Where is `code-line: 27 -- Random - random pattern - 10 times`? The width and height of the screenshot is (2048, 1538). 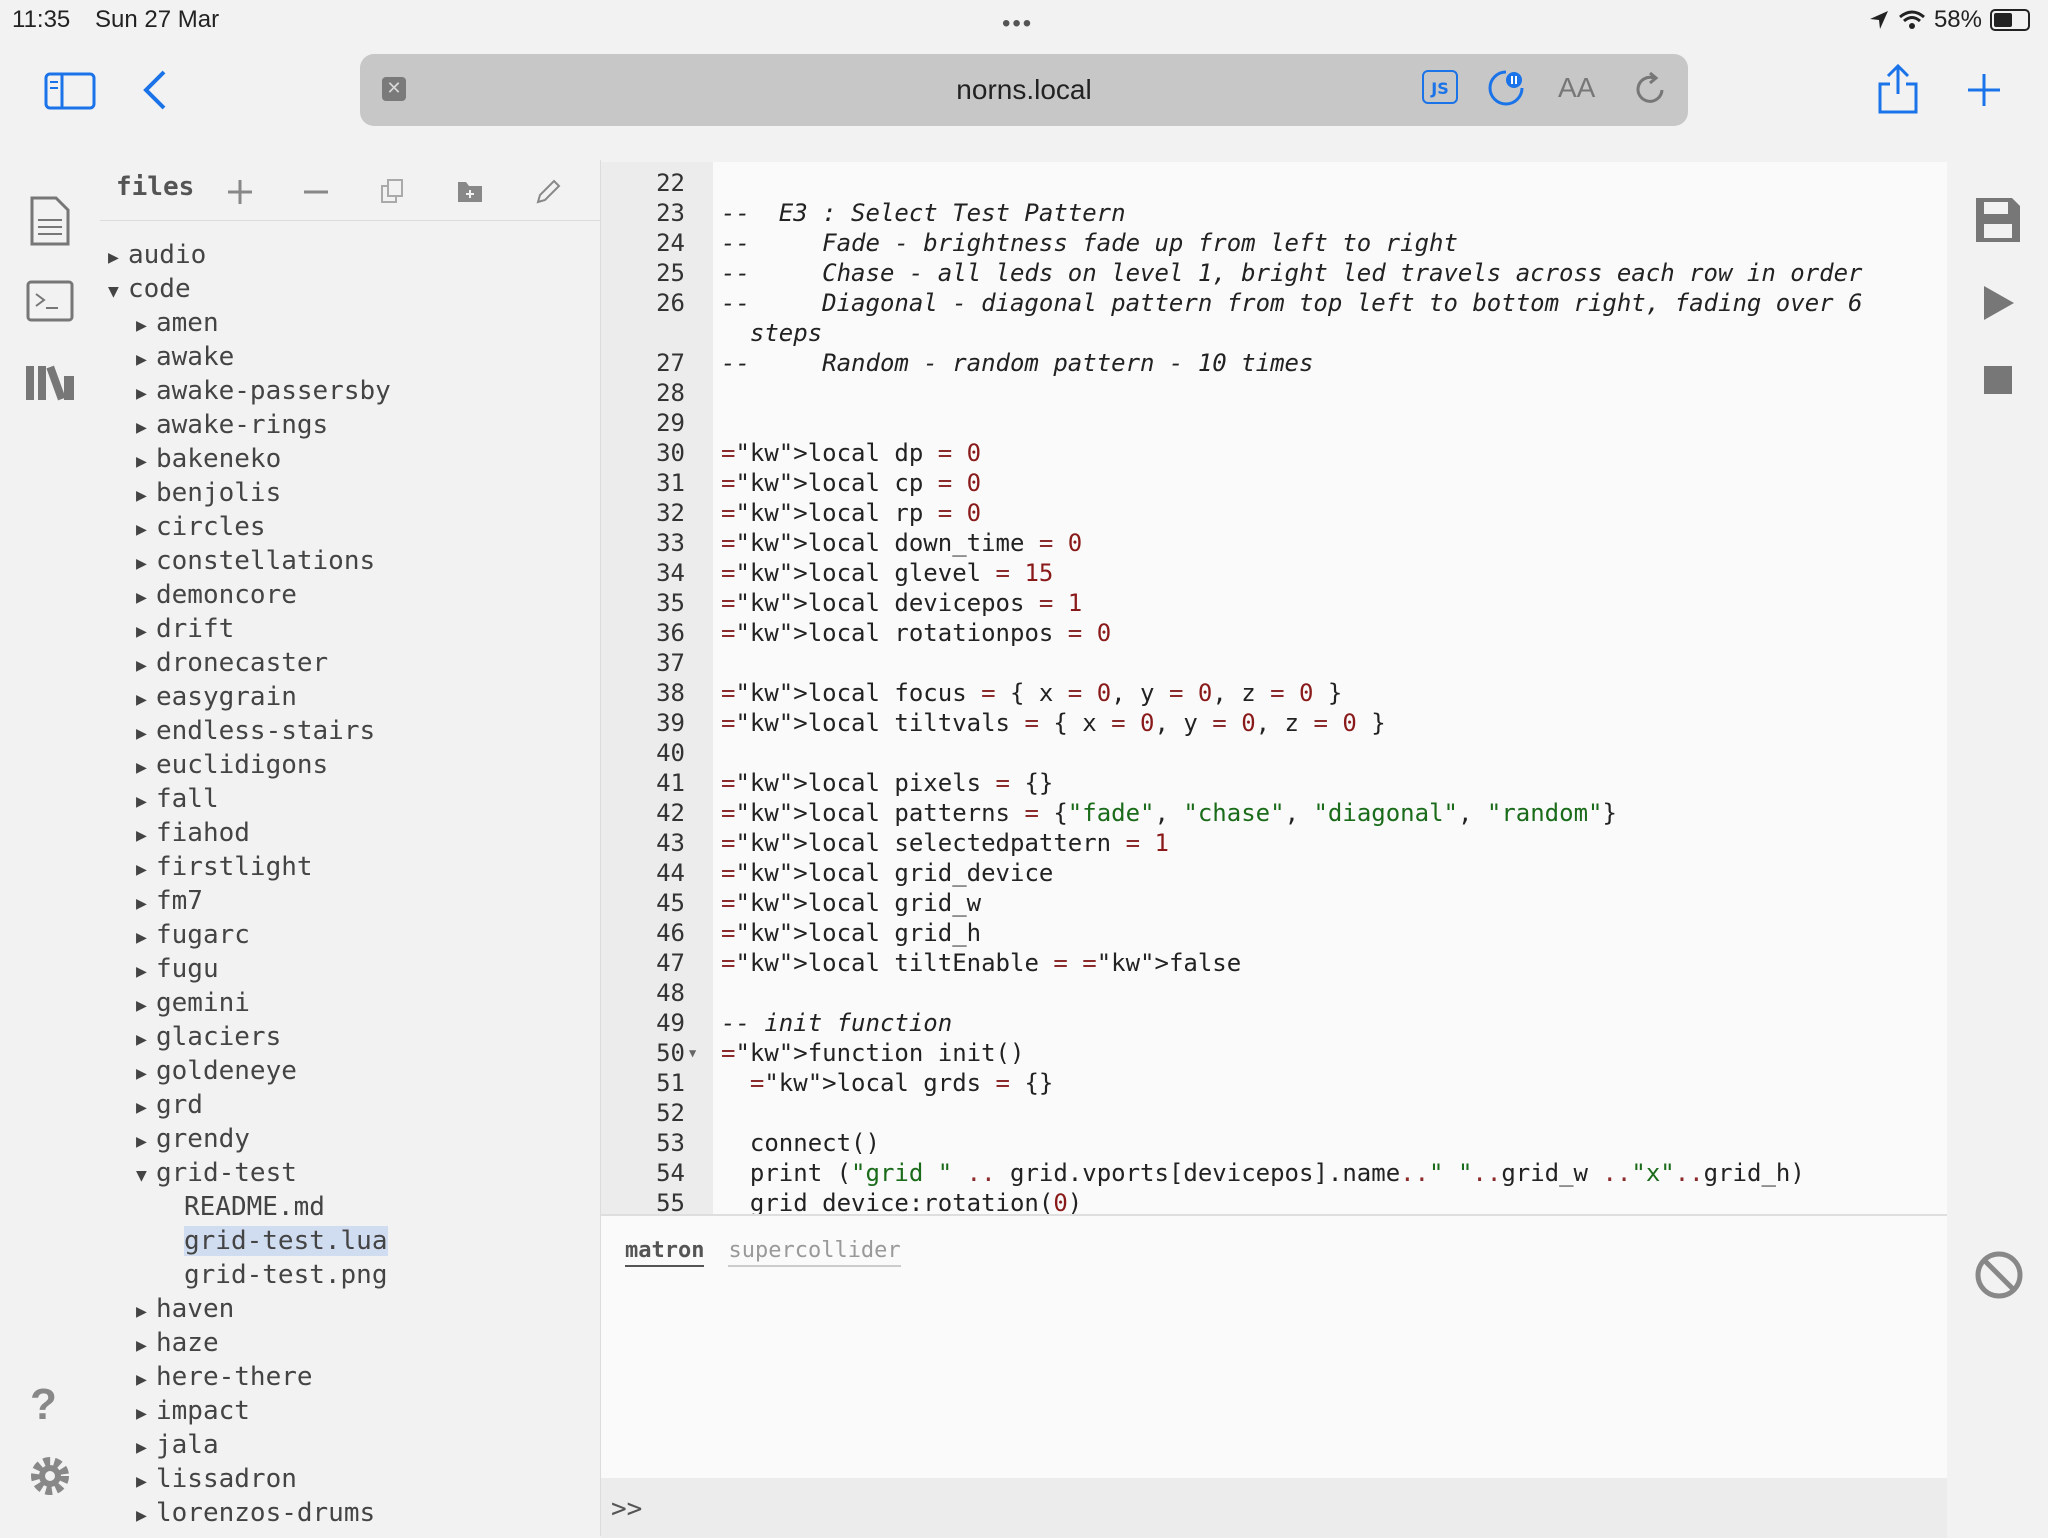
code-line: 27 -- Random - random pattern - 10 times is located at coordinates (1274, 363).